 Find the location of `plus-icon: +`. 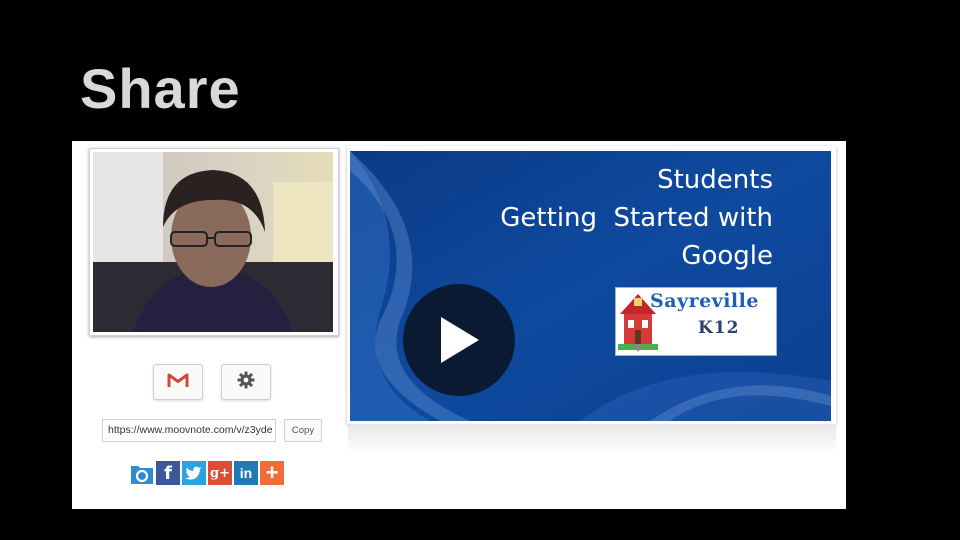

plus-icon: + is located at coordinates (272, 473).